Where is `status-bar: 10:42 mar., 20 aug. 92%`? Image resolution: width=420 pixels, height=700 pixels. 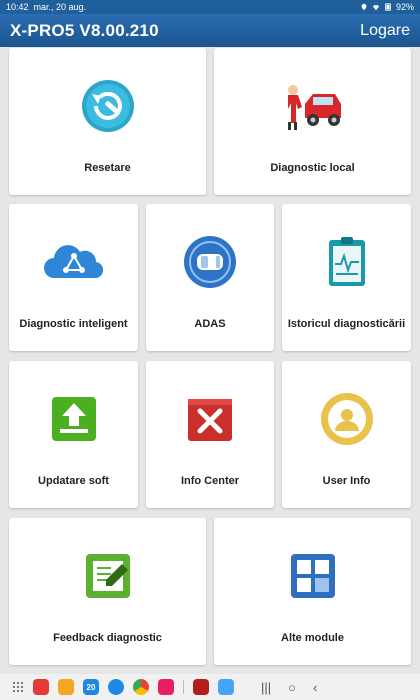 status-bar: 10:42 mar., 20 aug. 92% is located at coordinates (210, 7).